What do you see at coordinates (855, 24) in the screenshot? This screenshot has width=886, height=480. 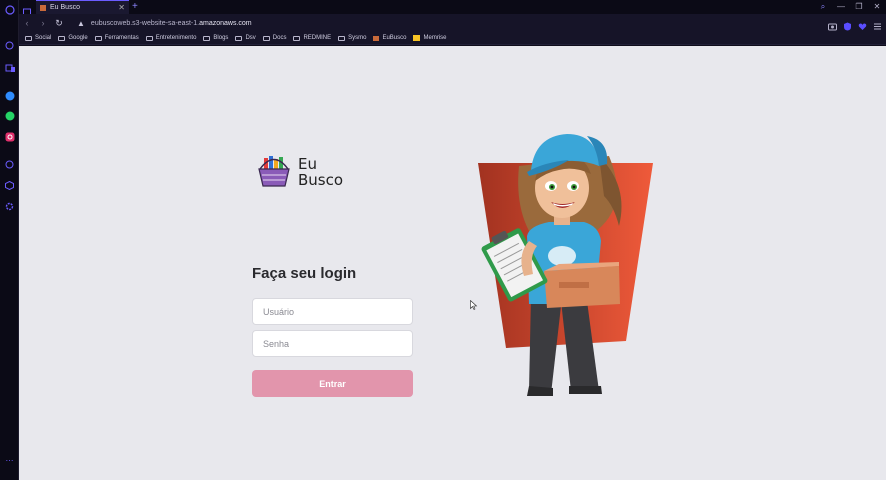 I see `address-actions` at bounding box center [855, 24].